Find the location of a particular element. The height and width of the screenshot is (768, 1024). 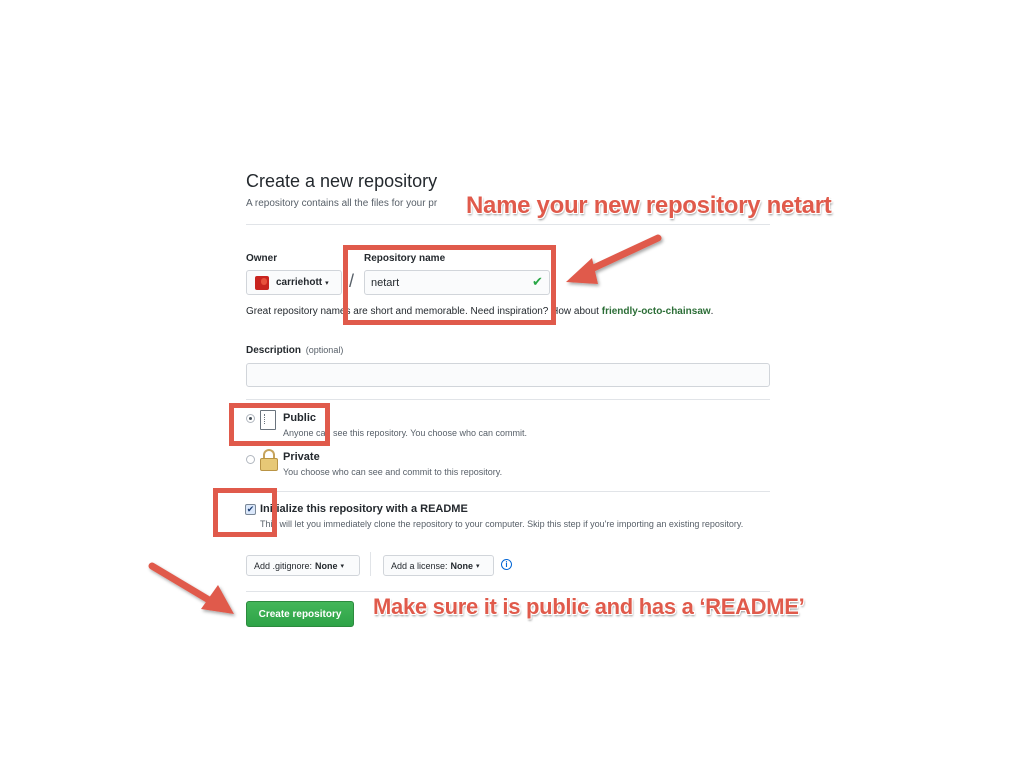

lock-icon is located at coordinates (269, 460).